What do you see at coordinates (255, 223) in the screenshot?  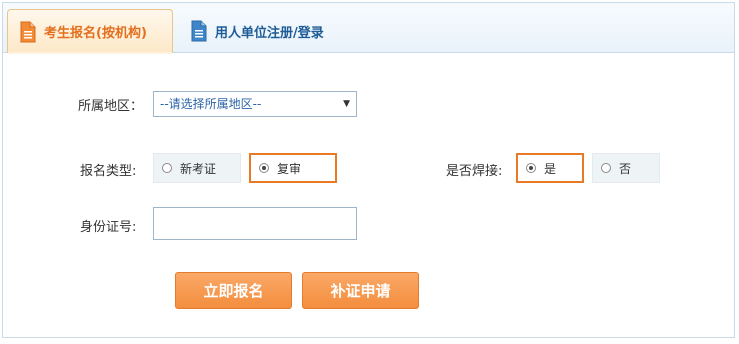 I see `id-number-input` at bounding box center [255, 223].